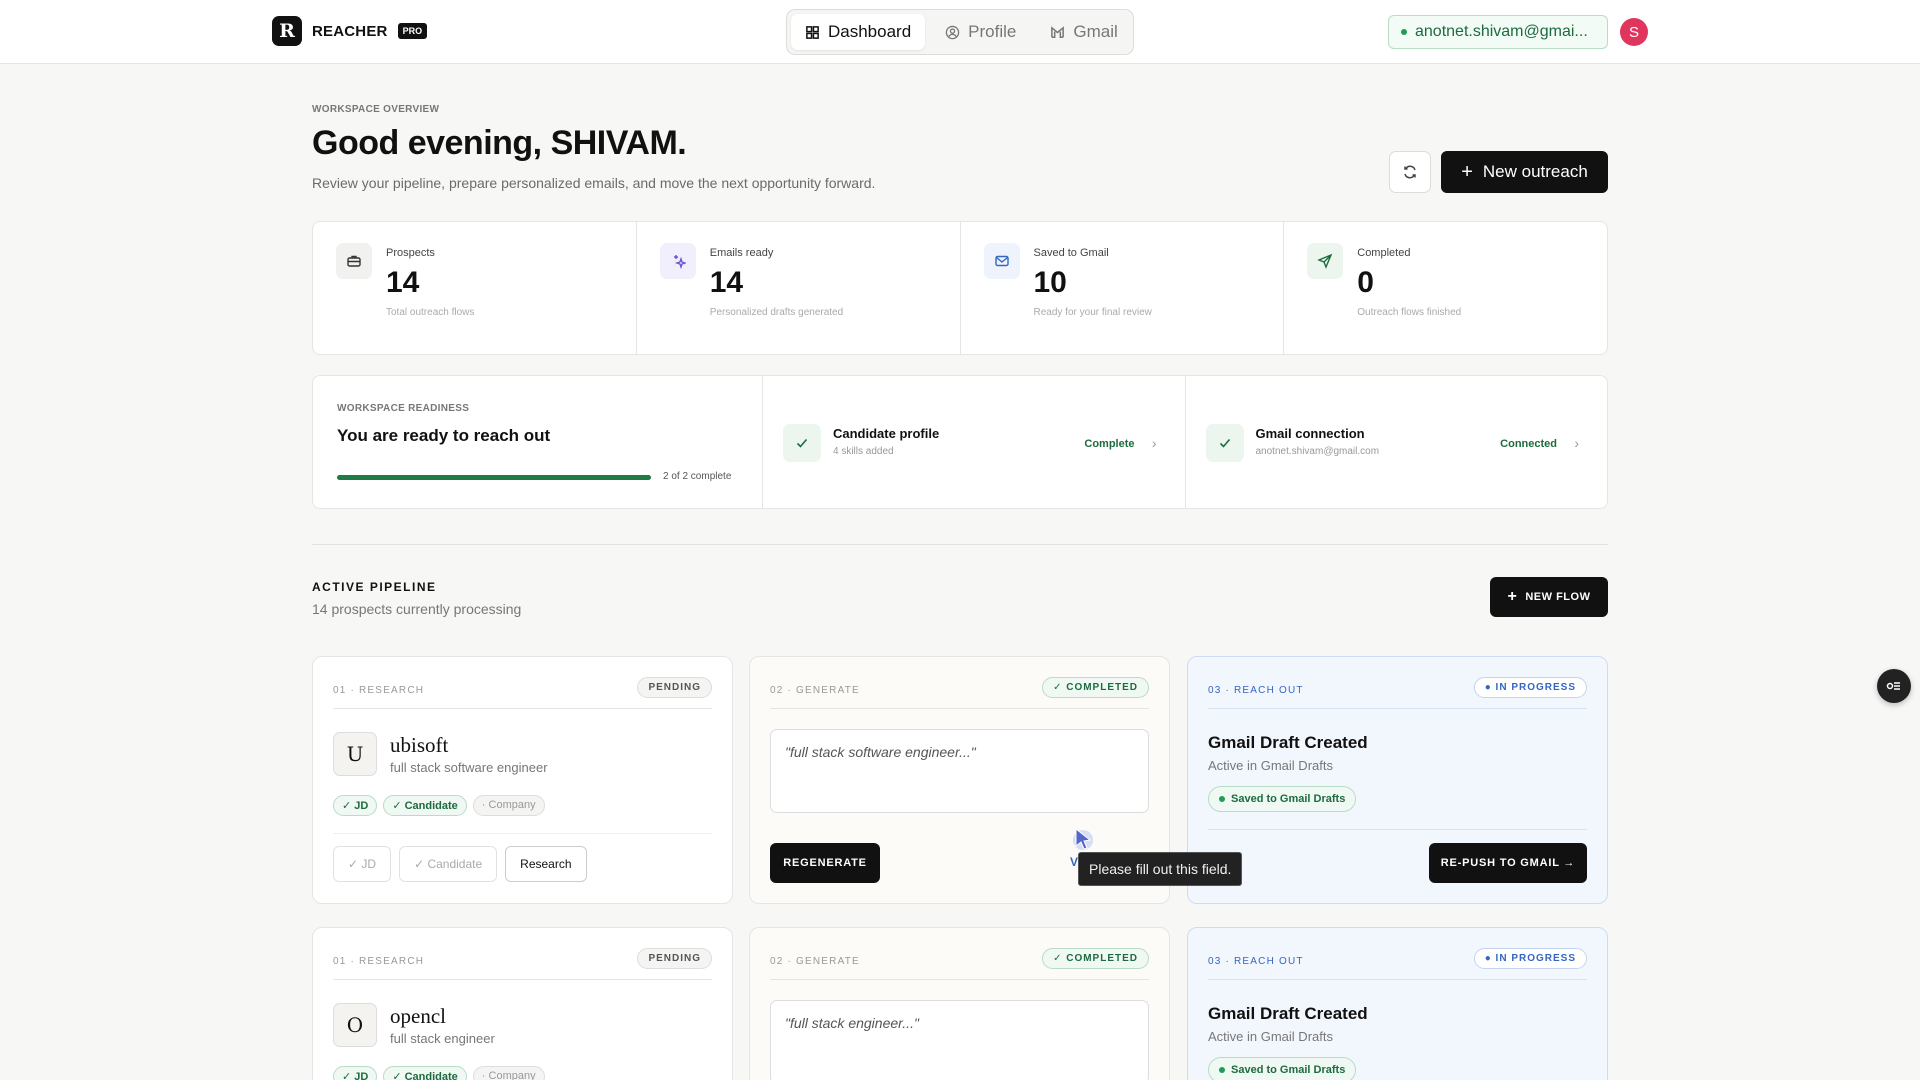 The height and width of the screenshot is (1080, 1920). What do you see at coordinates (959, 693) in the screenshot?
I see `card-header: 02 · GENERATE ✓ COMPLETED` at bounding box center [959, 693].